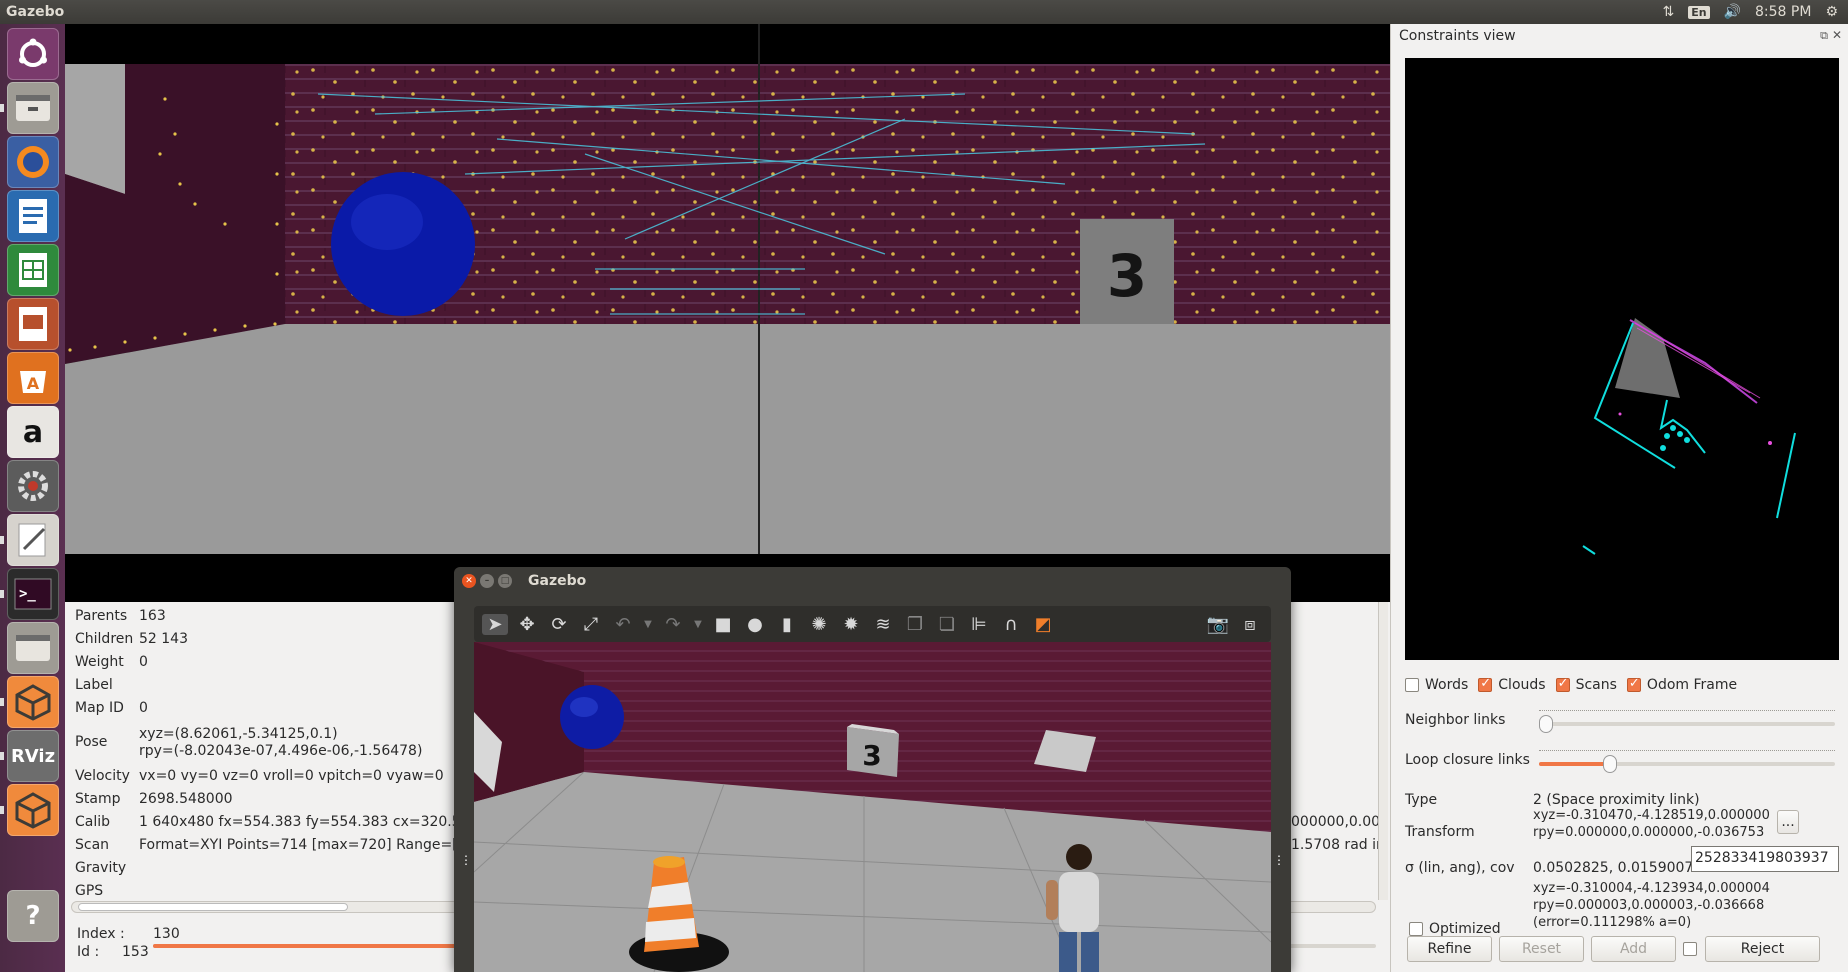  I want to click on display-options: Words Clouds Scans Odom Frame, so click(1576, 684).